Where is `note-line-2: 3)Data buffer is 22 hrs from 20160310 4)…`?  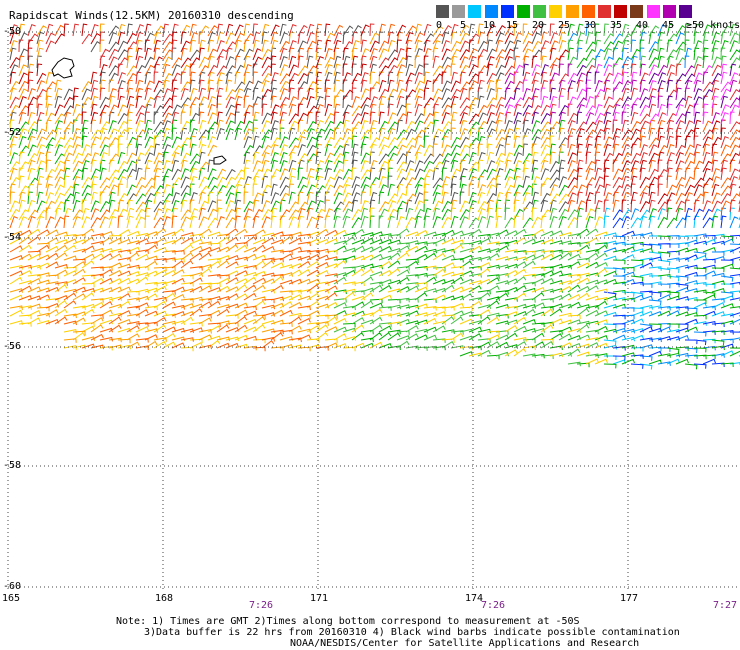 note-line-2: 3)Data buffer is 22 hrs from 20160310 4)… is located at coordinates (412, 632).